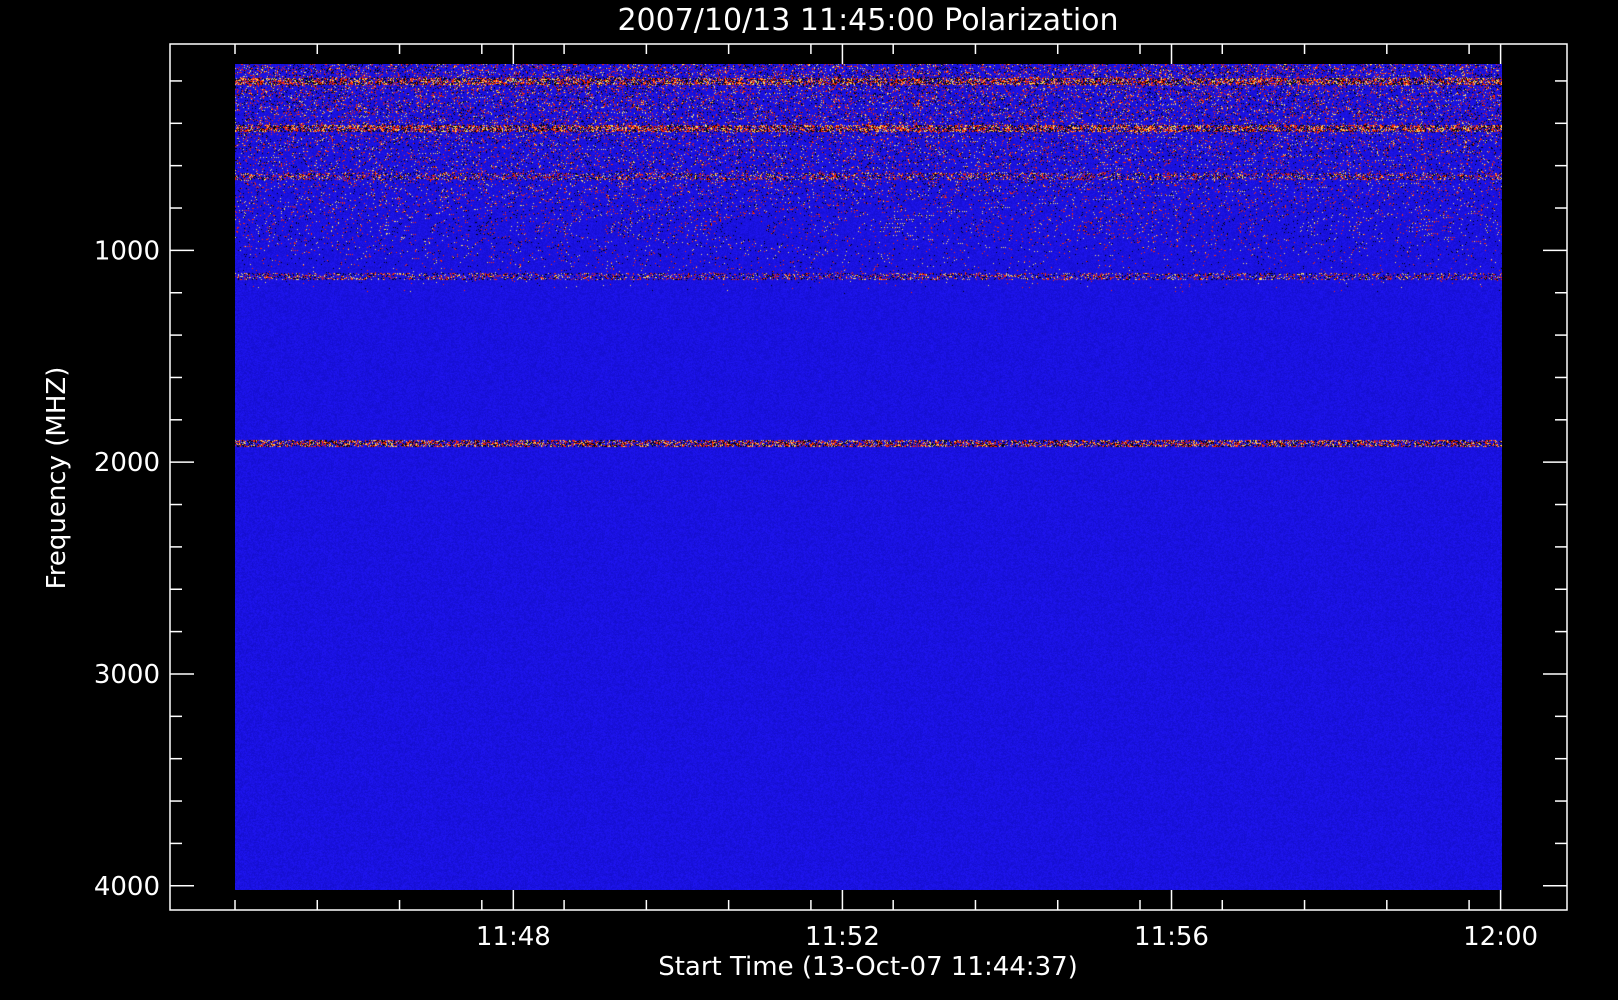 The width and height of the screenshot is (1618, 1000). Describe the element at coordinates (127, 251) in the screenshot. I see `y-tick-label: 1000` at that location.